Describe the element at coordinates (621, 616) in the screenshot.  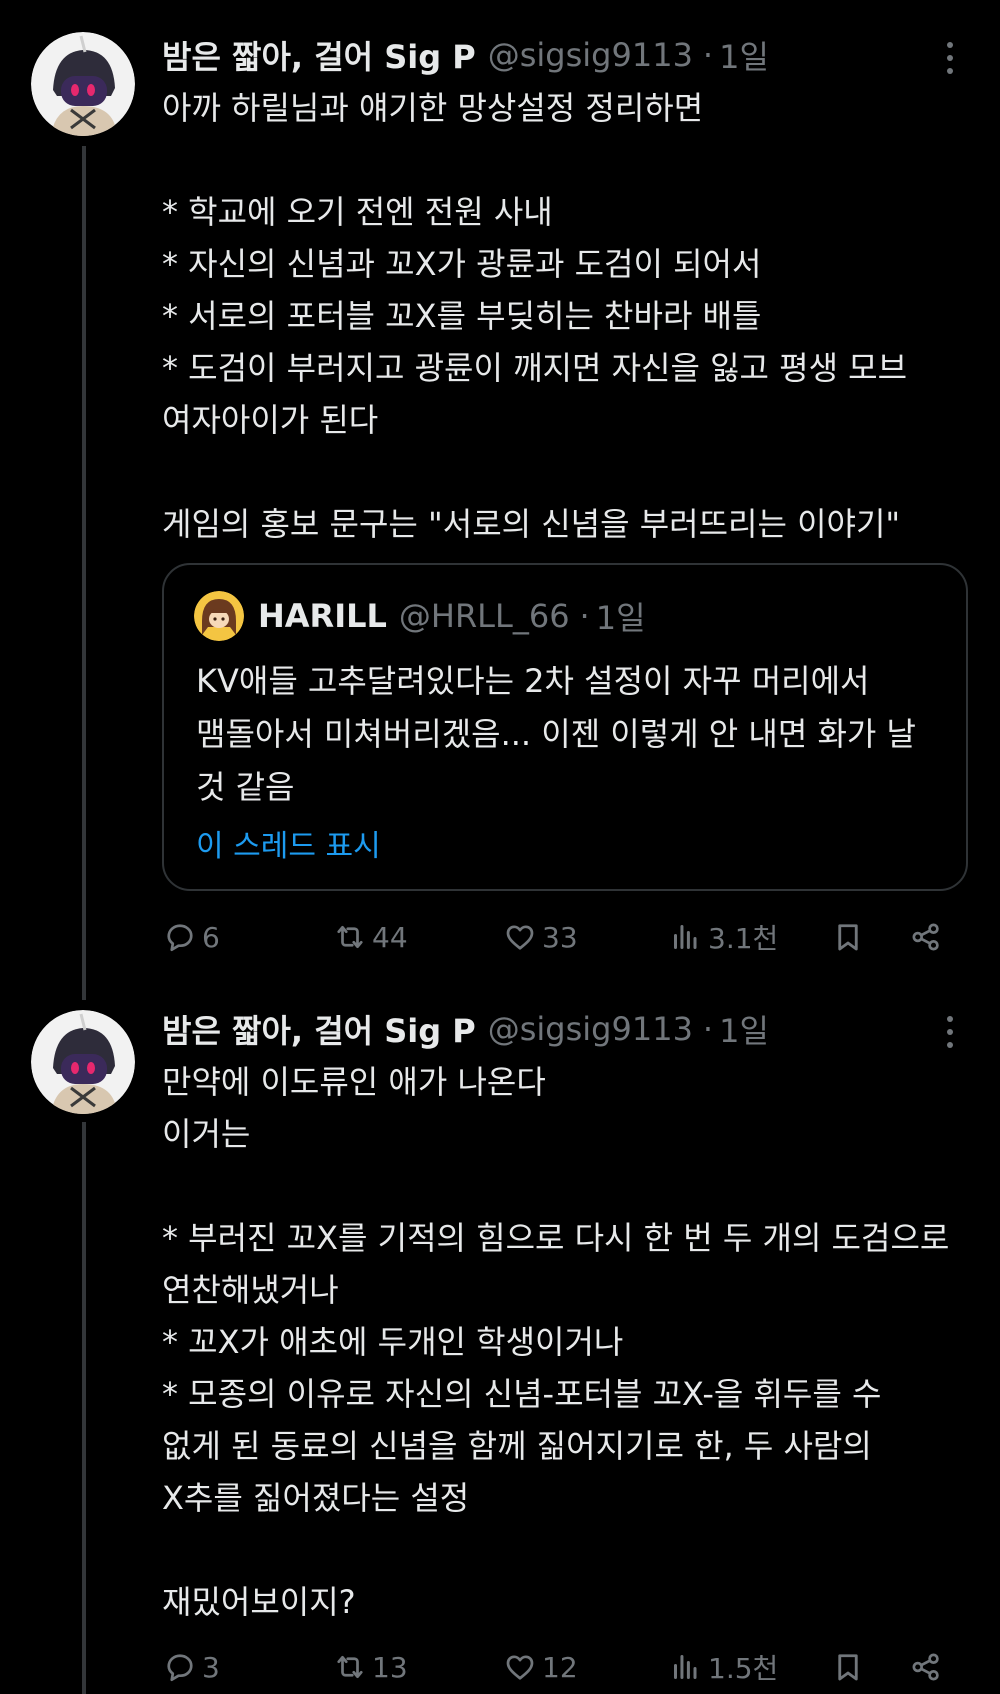
I see `quoted-timestamp: 1일` at that location.